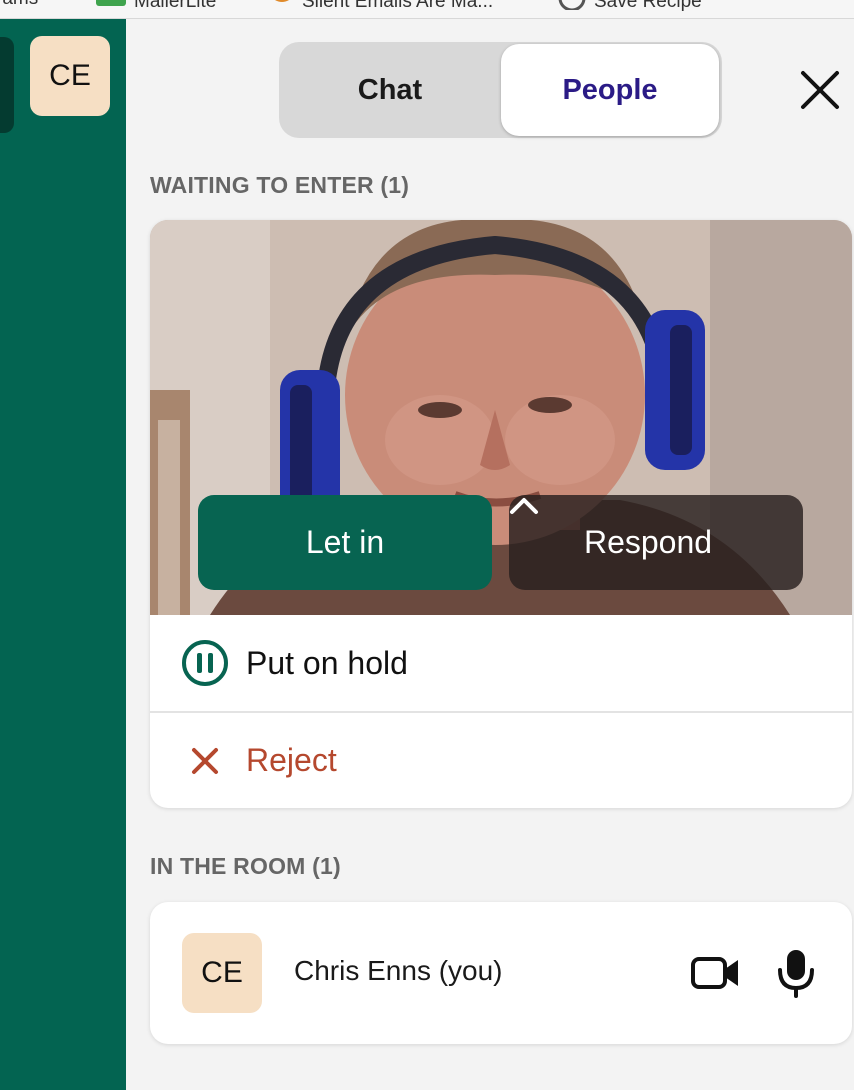 The image size is (854, 1090). I want to click on let-in-label: Let in, so click(345, 542).